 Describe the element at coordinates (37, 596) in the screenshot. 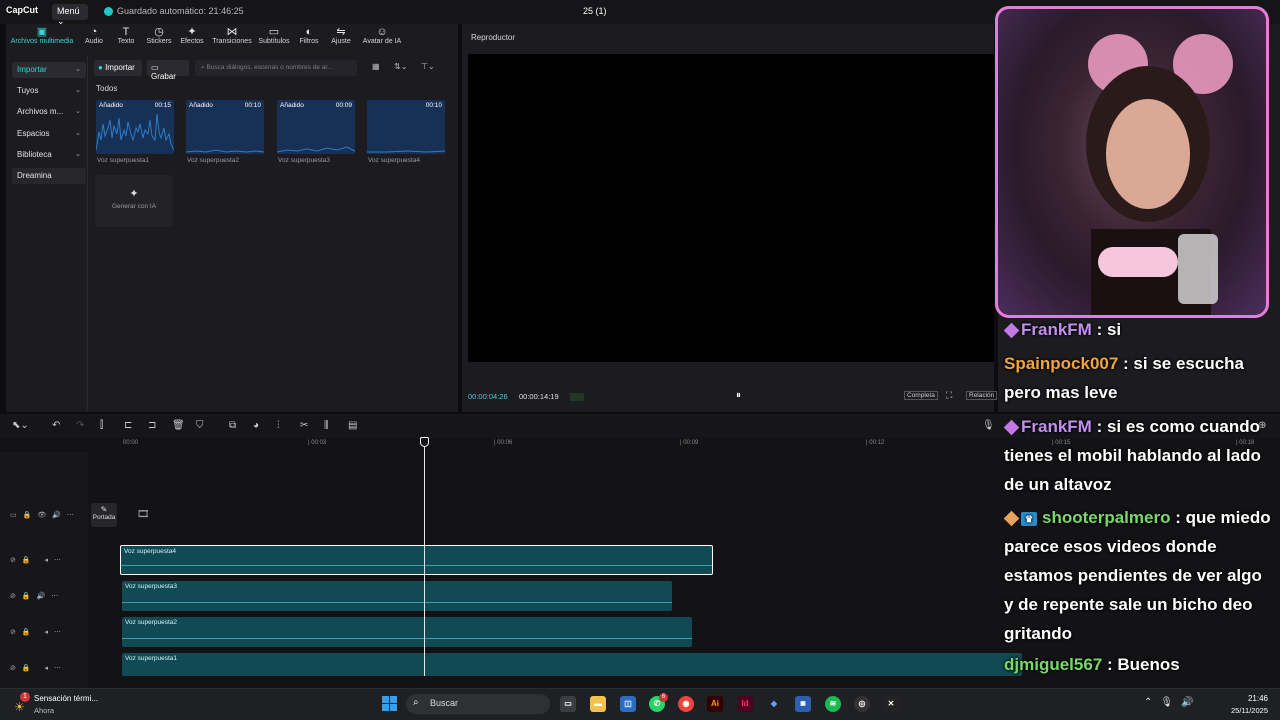

I see `track-controls: ⊘🔒🔊⋯` at that location.